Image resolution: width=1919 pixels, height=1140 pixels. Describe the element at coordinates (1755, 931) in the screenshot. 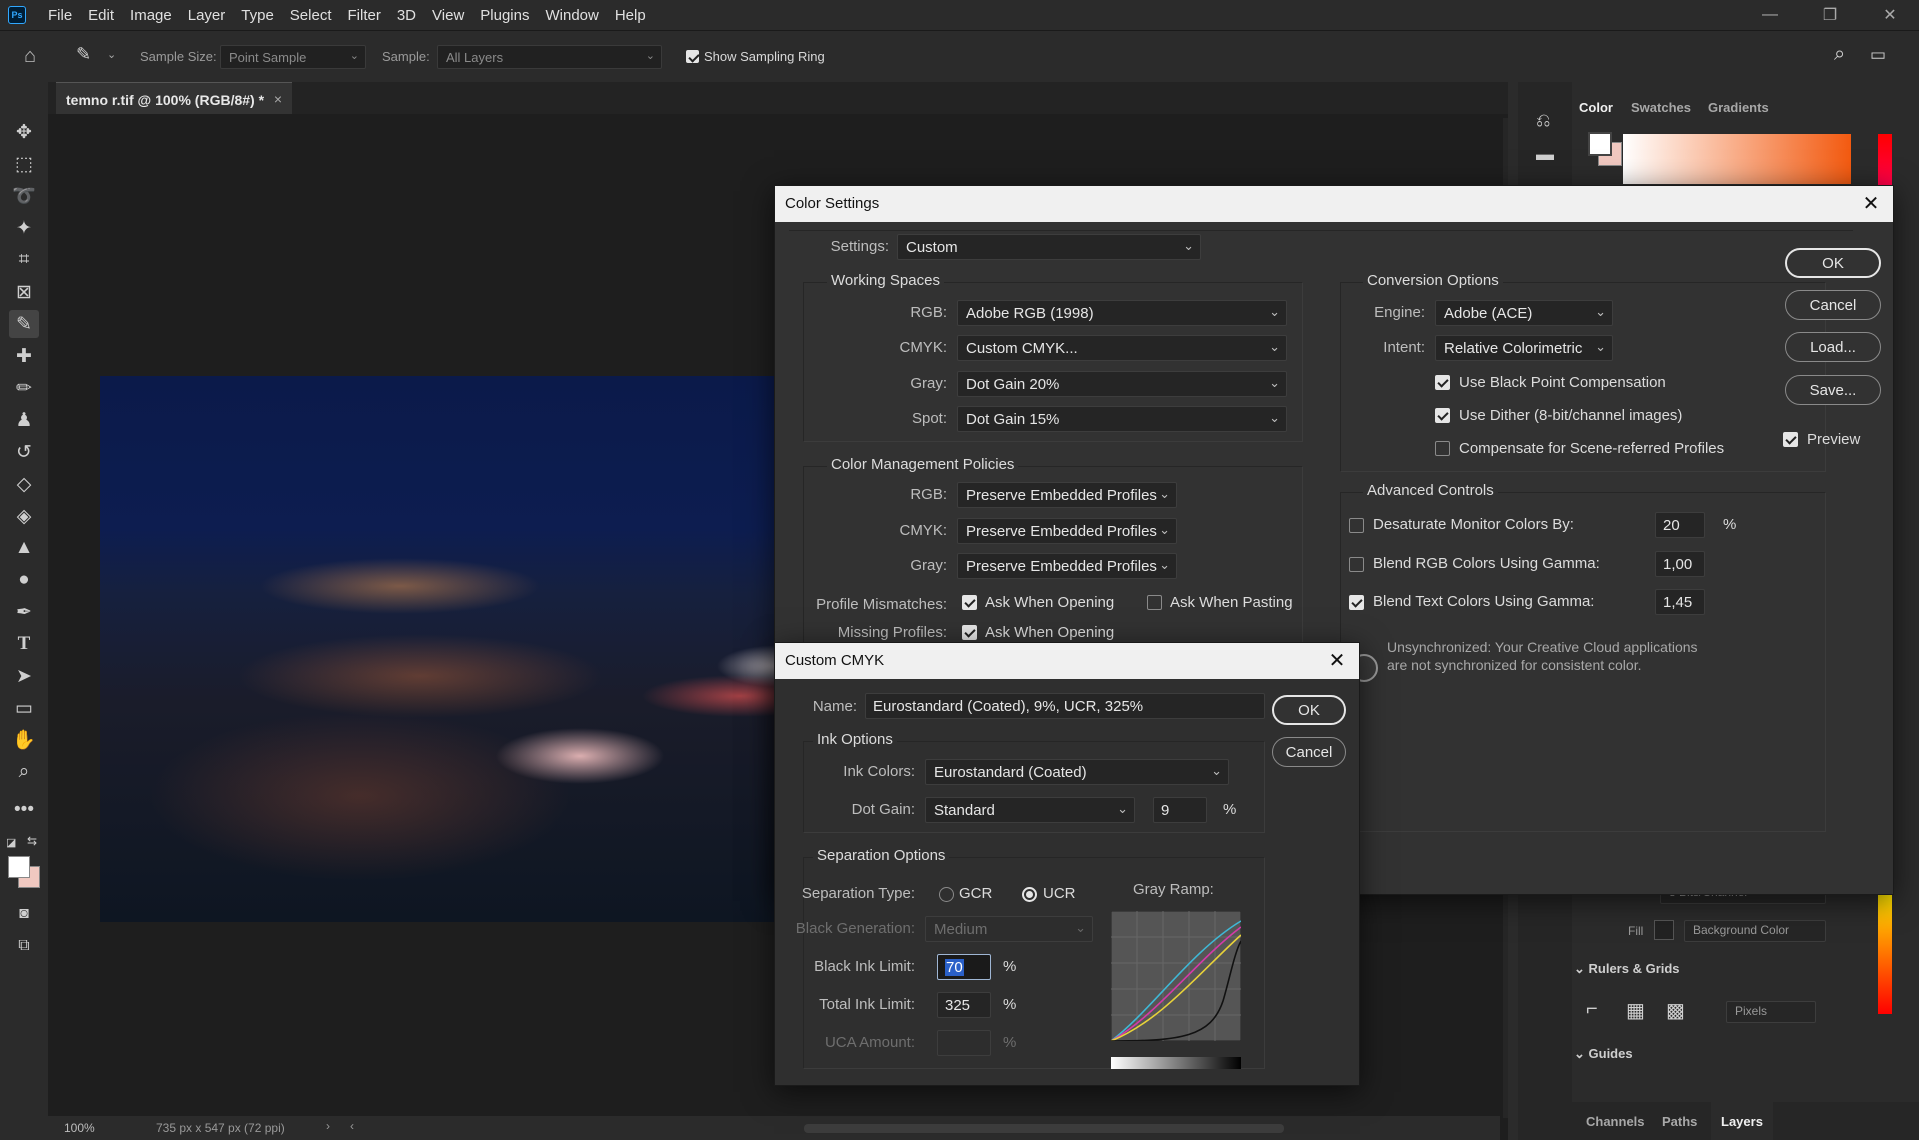

I see `fill-select: Background Color` at that location.